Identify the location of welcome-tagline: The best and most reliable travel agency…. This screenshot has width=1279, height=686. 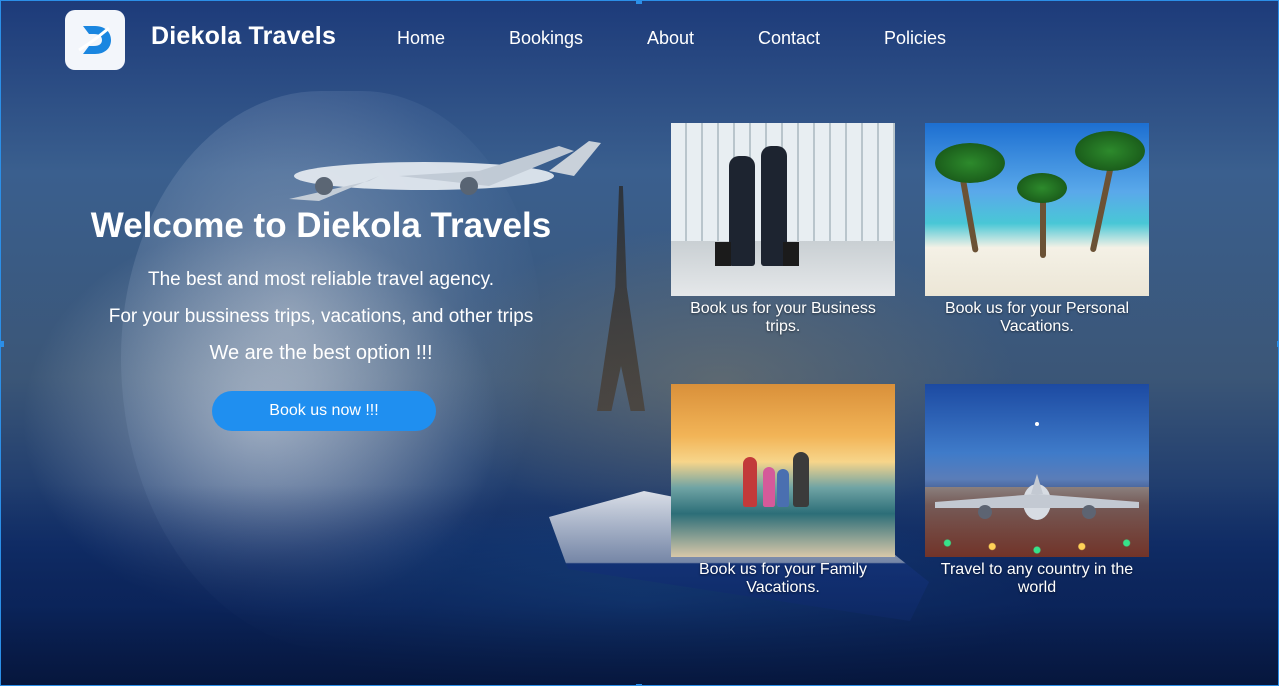
(321, 279).